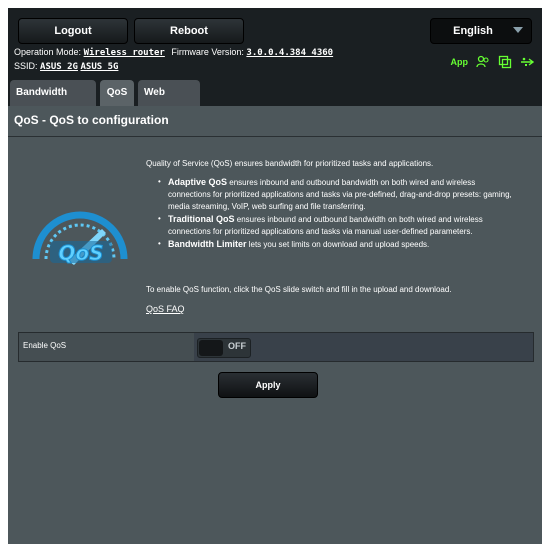  What do you see at coordinates (80, 253) in the screenshot?
I see `qos-logo-text: QoS` at bounding box center [80, 253].